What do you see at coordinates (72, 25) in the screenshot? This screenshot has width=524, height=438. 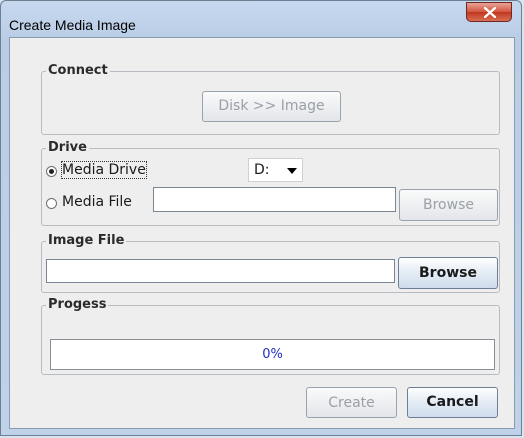 I see `window-title: Create Media Image` at bounding box center [72, 25].